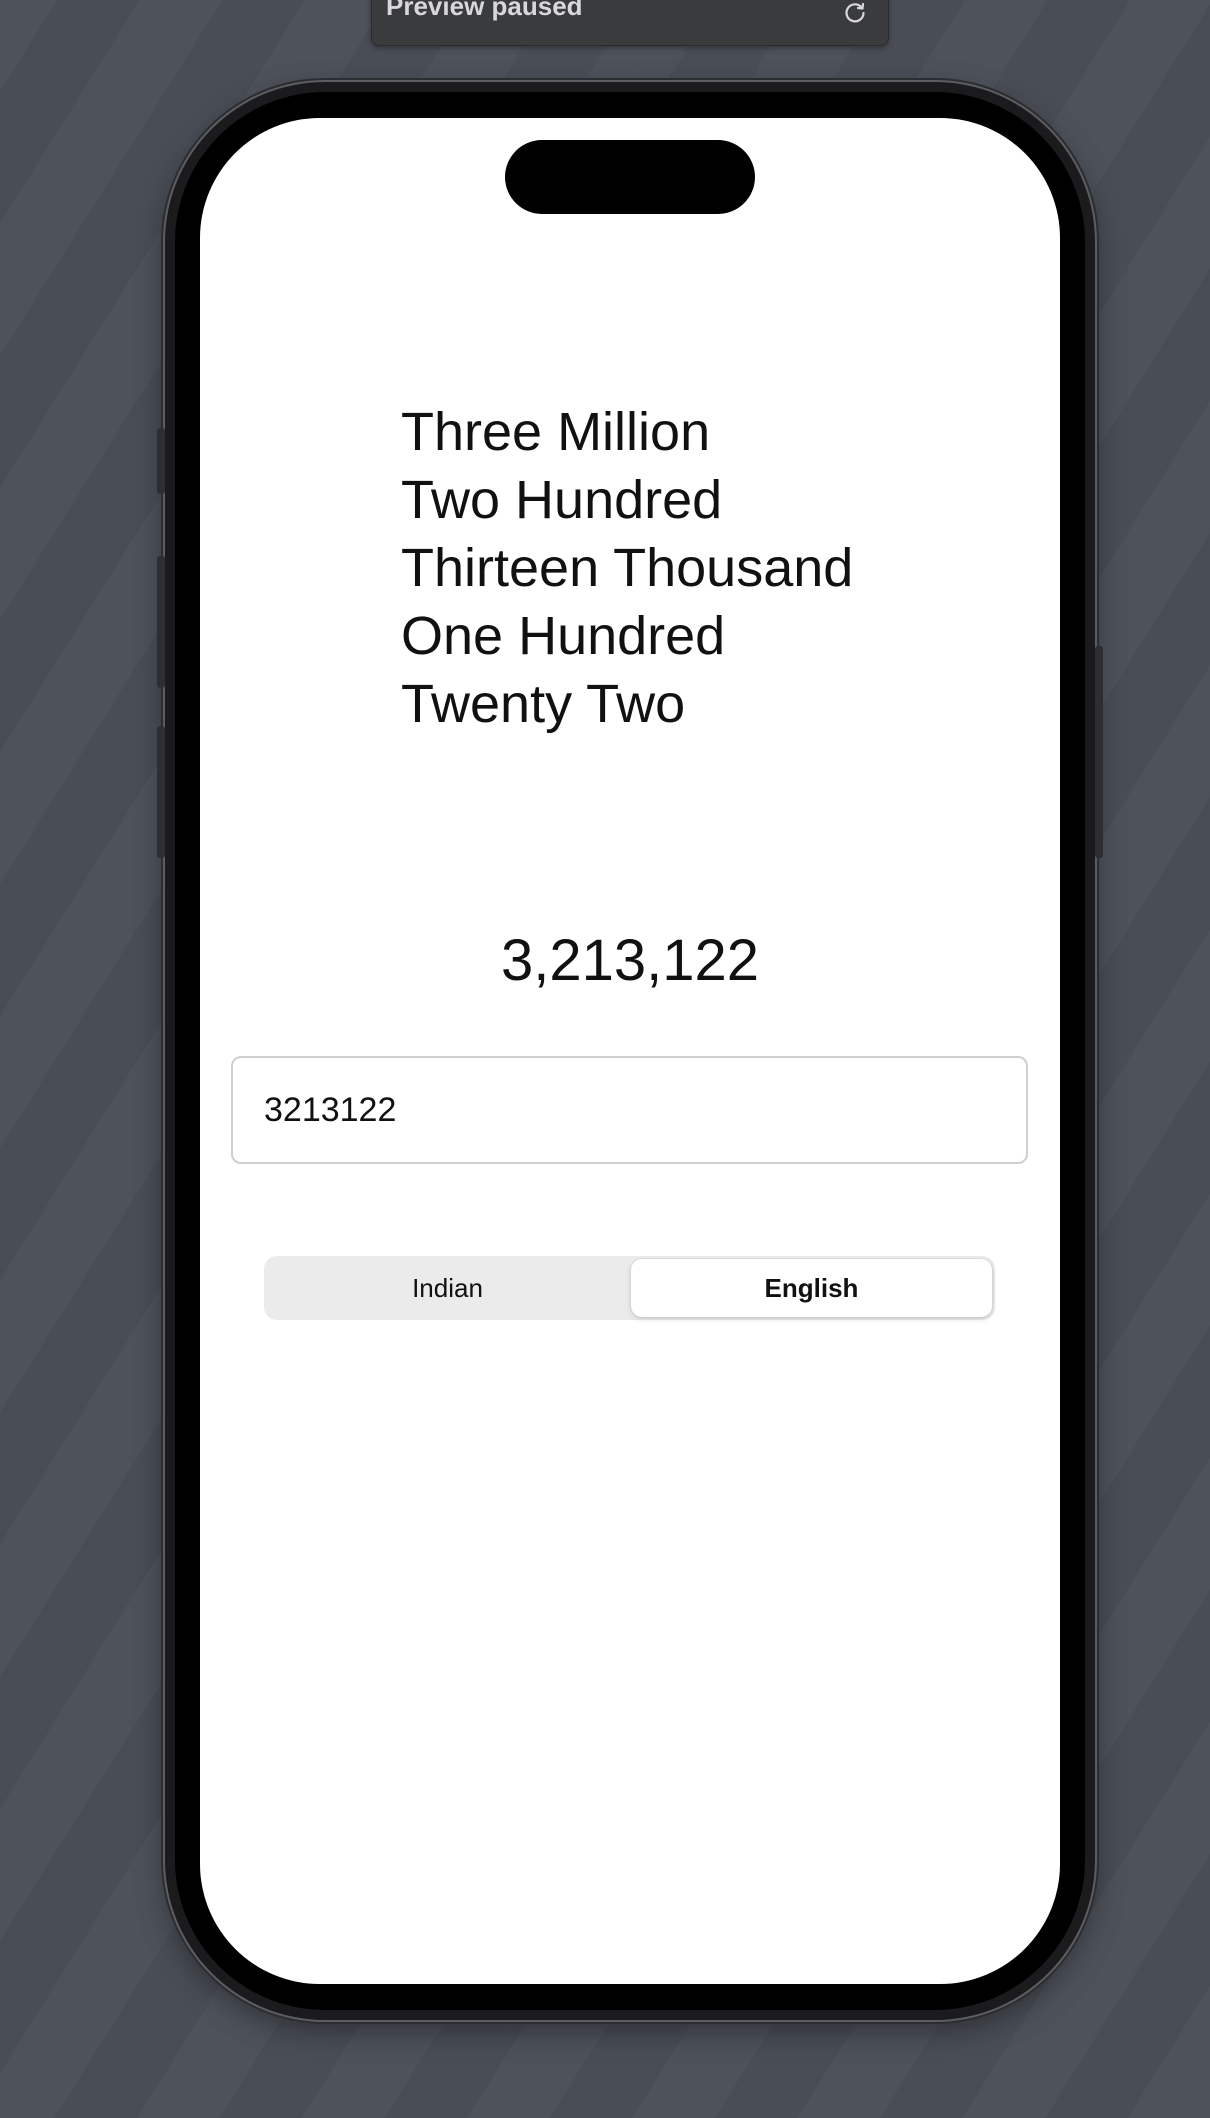 This screenshot has width=1210, height=2118. What do you see at coordinates (629, 1288) in the screenshot?
I see `numbering-system-picker: Indian English` at bounding box center [629, 1288].